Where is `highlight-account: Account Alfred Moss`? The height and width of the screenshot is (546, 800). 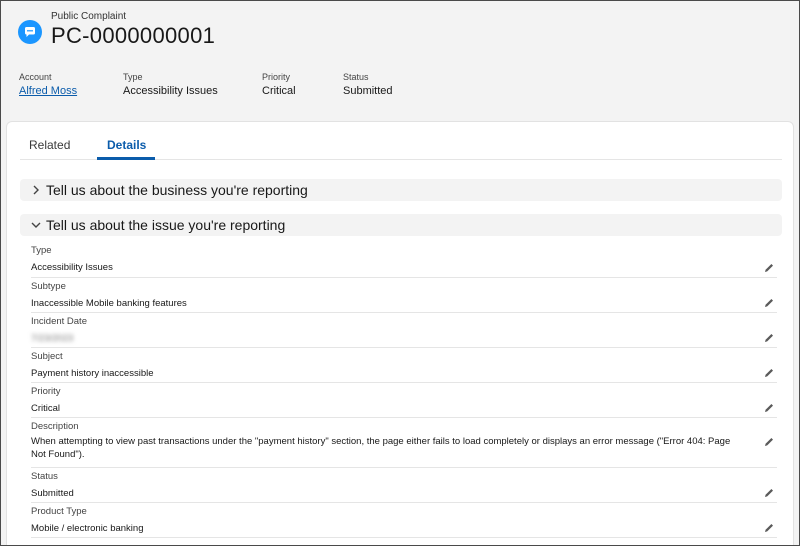 highlight-account: Account Alfred Moss is located at coordinates (48, 84).